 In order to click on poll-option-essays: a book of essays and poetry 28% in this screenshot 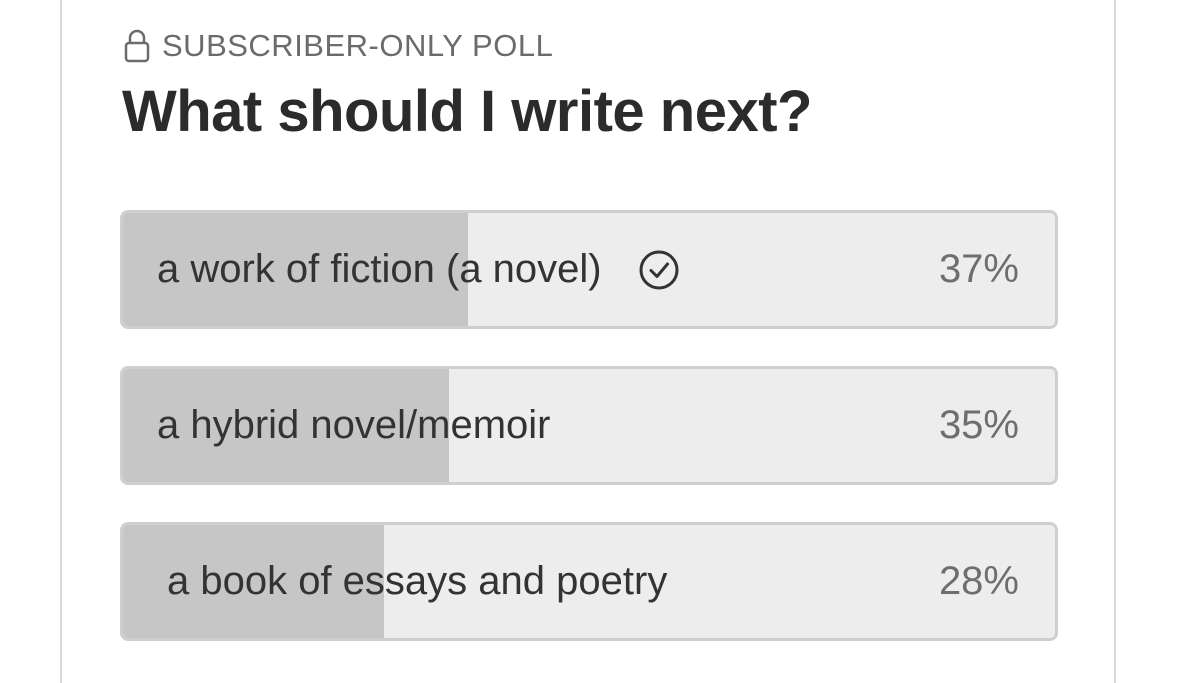, I will do `click(589, 581)`.